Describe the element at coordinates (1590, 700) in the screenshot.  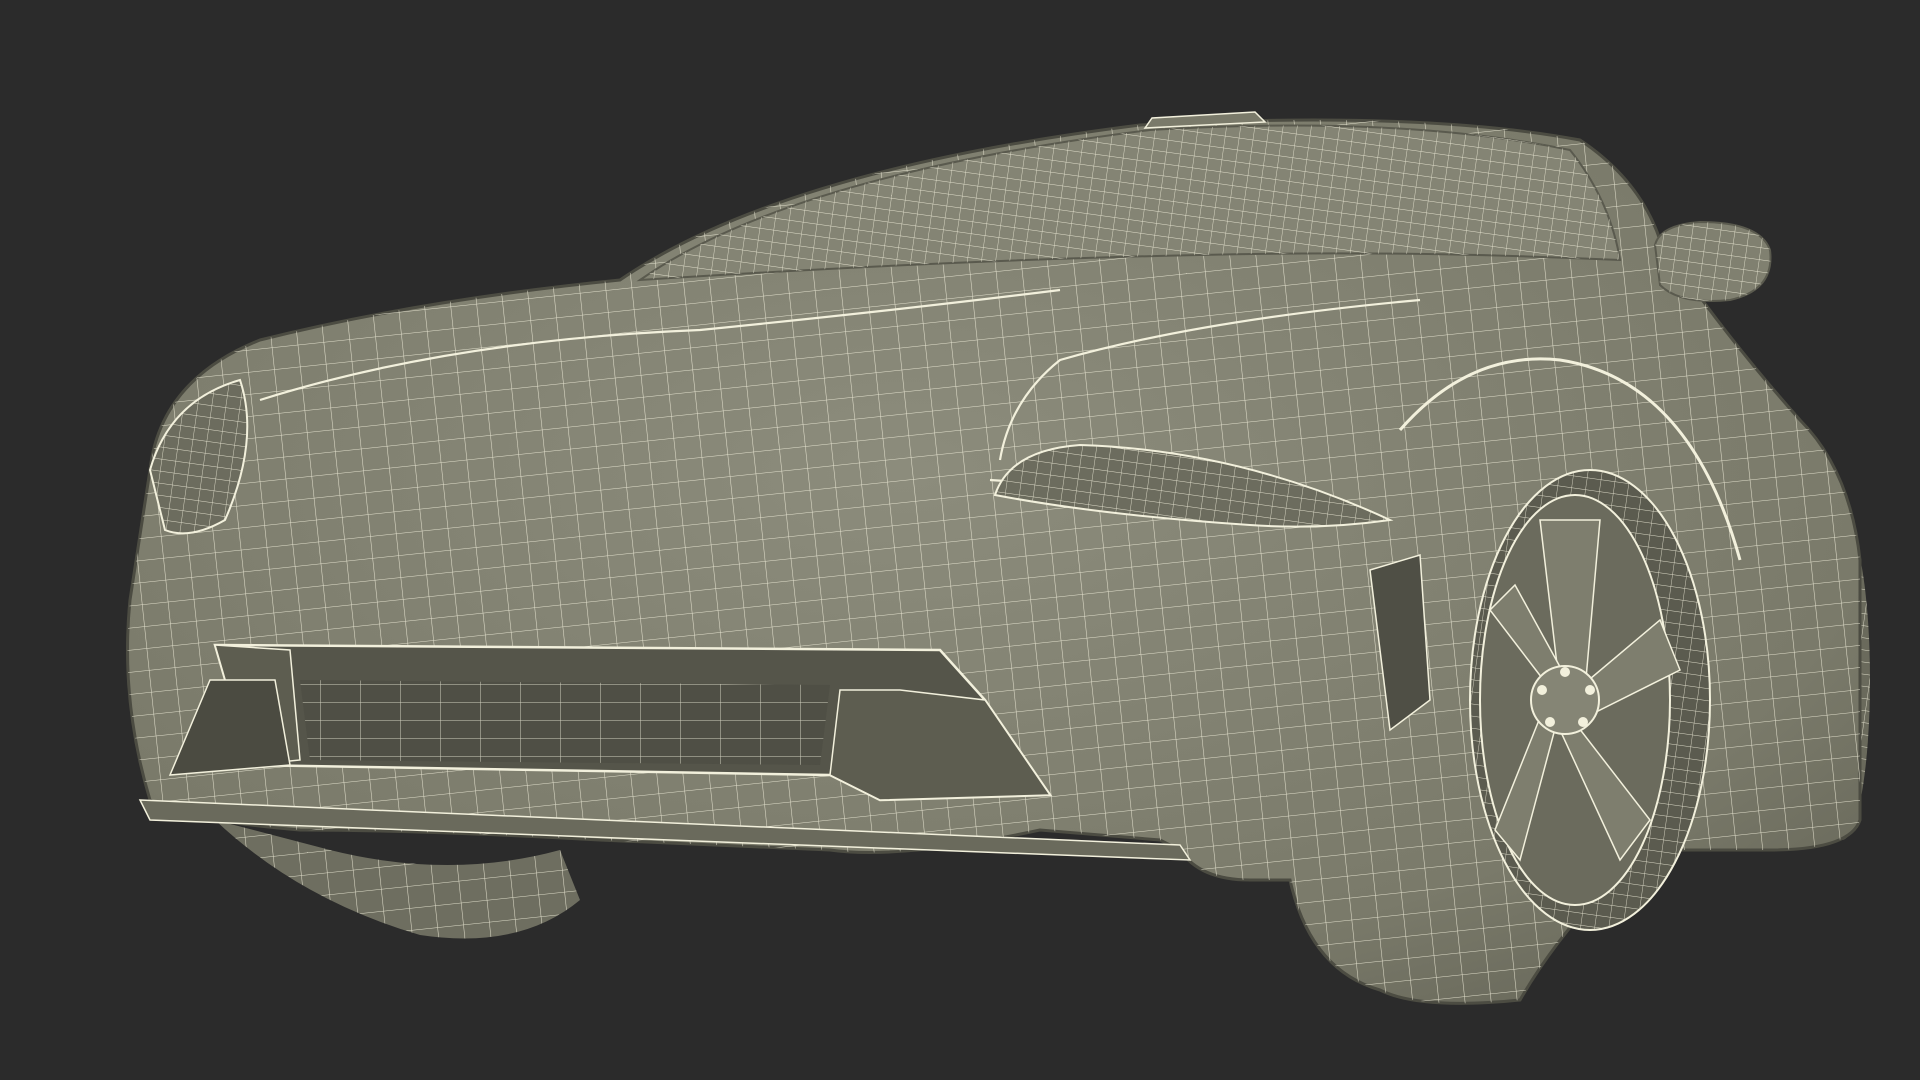
I see `front-right-wheel` at that location.